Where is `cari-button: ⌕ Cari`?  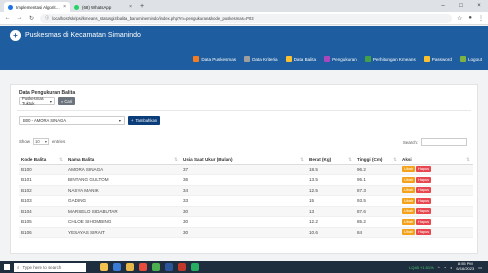
cari-button: ⌕ Cari is located at coordinates (67, 101).